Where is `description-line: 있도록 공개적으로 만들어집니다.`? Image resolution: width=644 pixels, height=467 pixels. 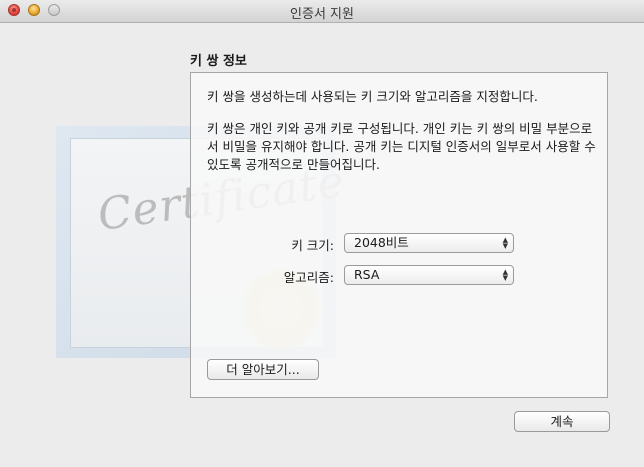
description-line: 있도록 공개적으로 만들어집니다. is located at coordinates (293, 164).